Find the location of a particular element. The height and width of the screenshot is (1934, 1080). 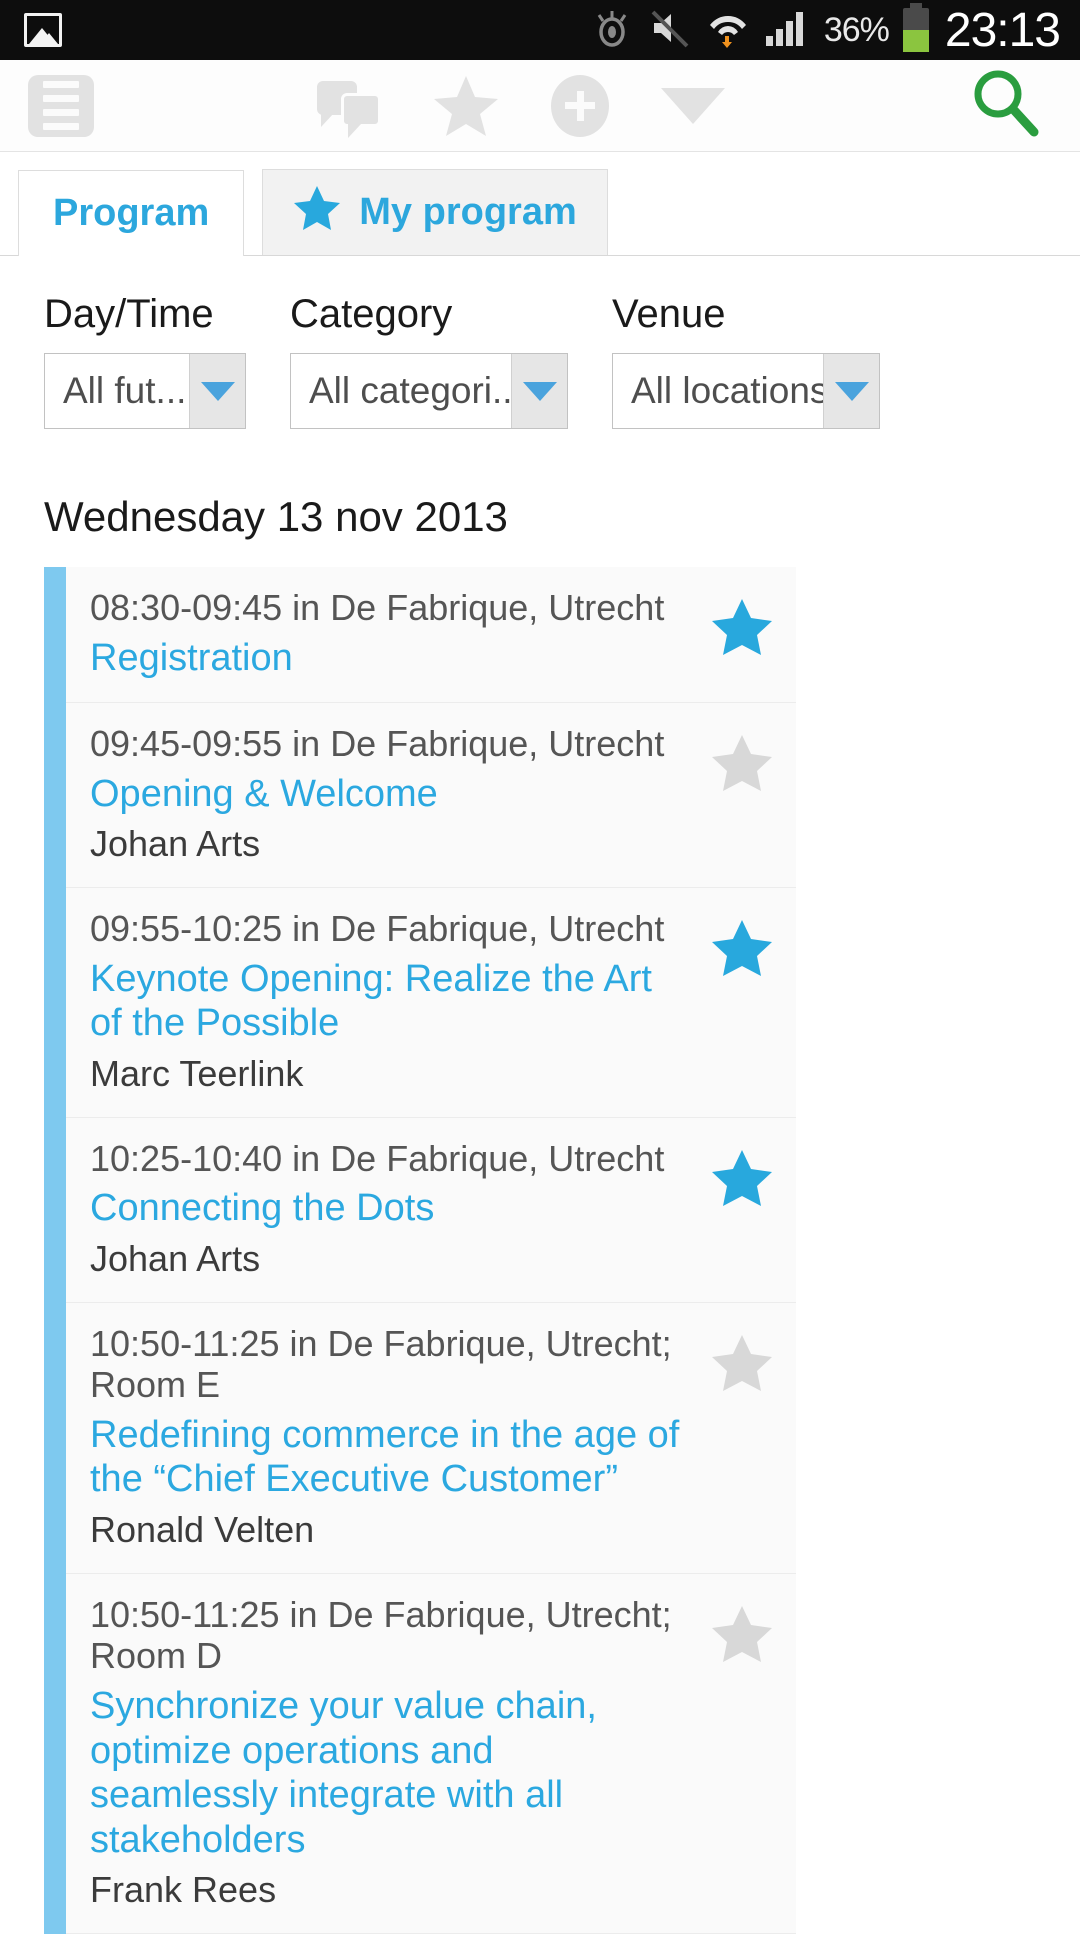

signal-icon is located at coordinates (787, 30).